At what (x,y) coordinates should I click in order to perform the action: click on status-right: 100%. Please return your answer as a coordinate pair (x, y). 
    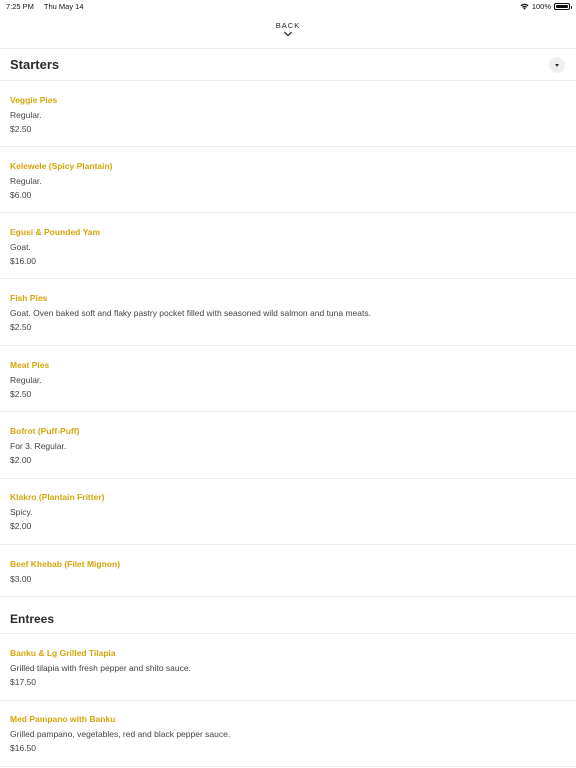
    Looking at the image, I should click on (546, 6).